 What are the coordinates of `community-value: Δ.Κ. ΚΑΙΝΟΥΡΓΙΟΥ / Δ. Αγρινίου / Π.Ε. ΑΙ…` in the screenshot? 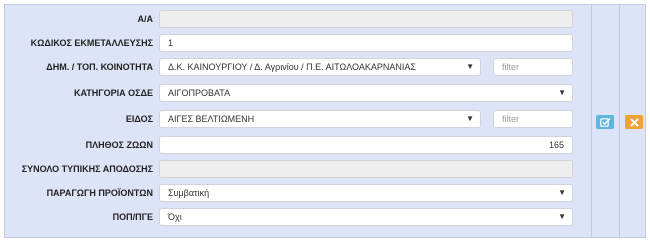 It's located at (292, 67).